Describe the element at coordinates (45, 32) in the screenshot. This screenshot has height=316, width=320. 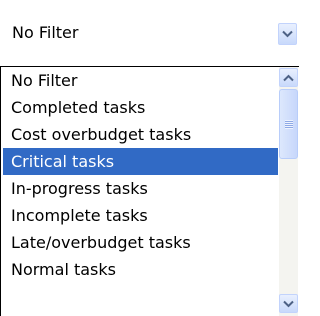
I see `filter-selected-value: No Filter` at that location.